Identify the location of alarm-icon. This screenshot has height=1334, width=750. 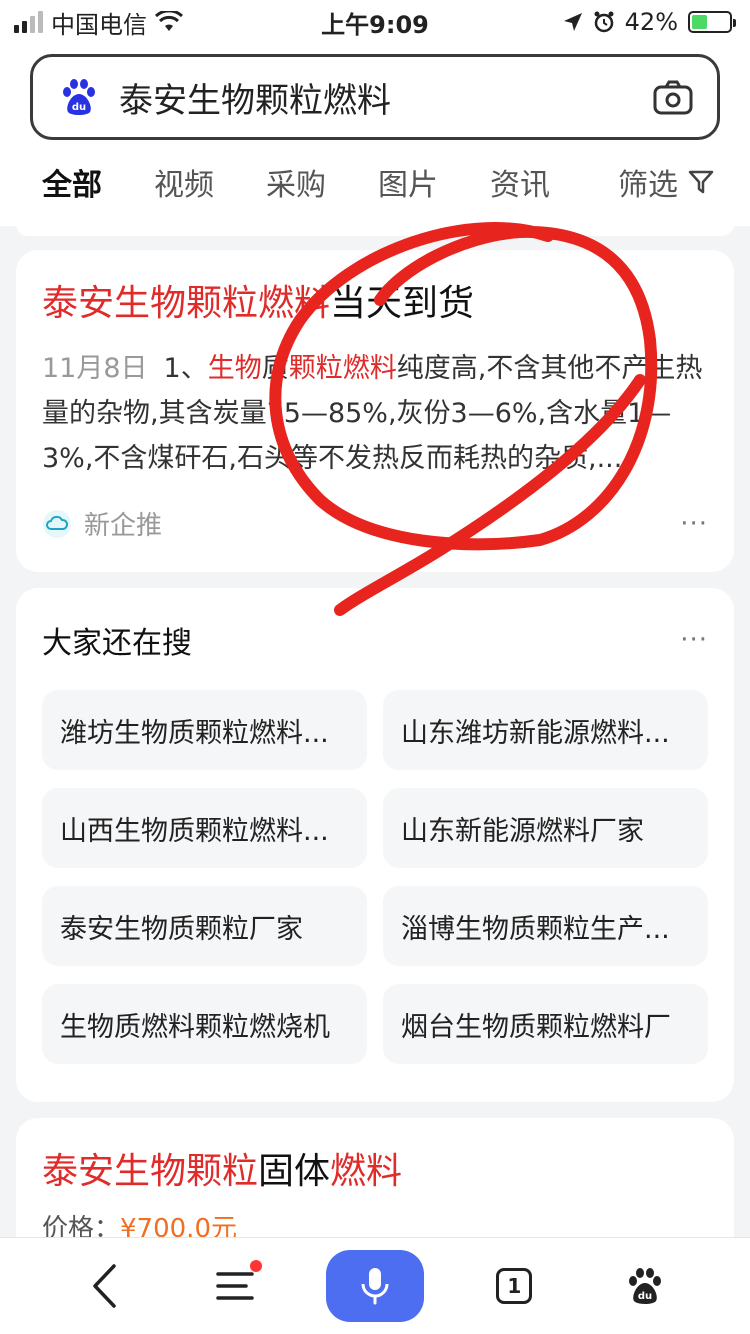
(604, 22).